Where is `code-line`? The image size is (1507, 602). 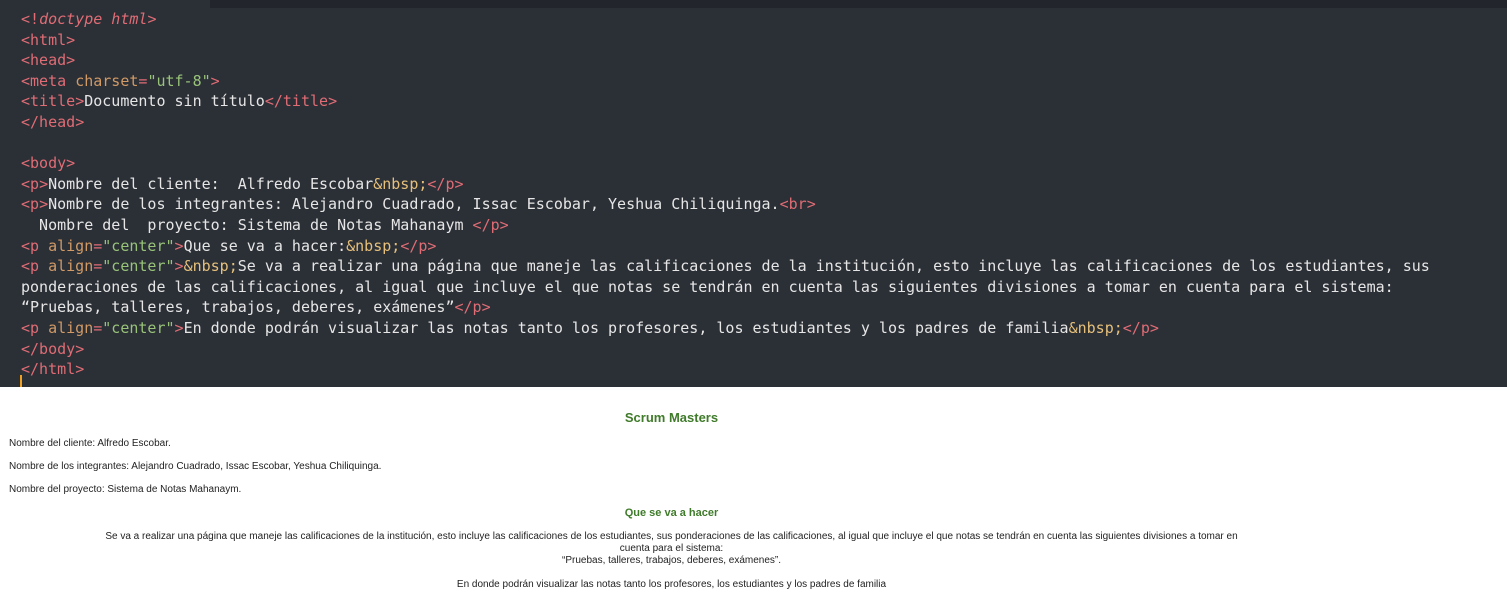
code-line is located at coordinates (725, 143).